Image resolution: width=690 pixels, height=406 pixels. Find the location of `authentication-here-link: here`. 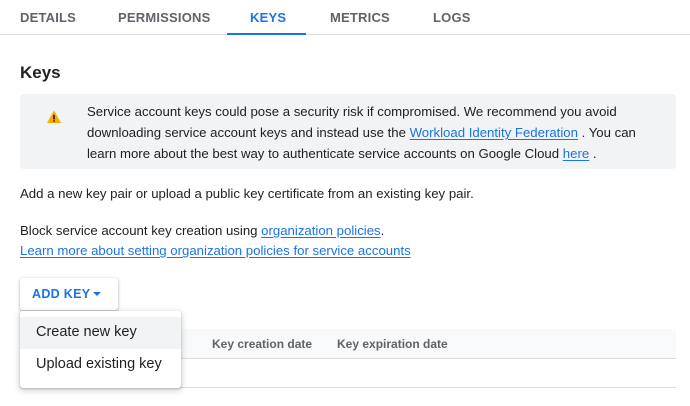

authentication-here-link: here is located at coordinates (576, 153).